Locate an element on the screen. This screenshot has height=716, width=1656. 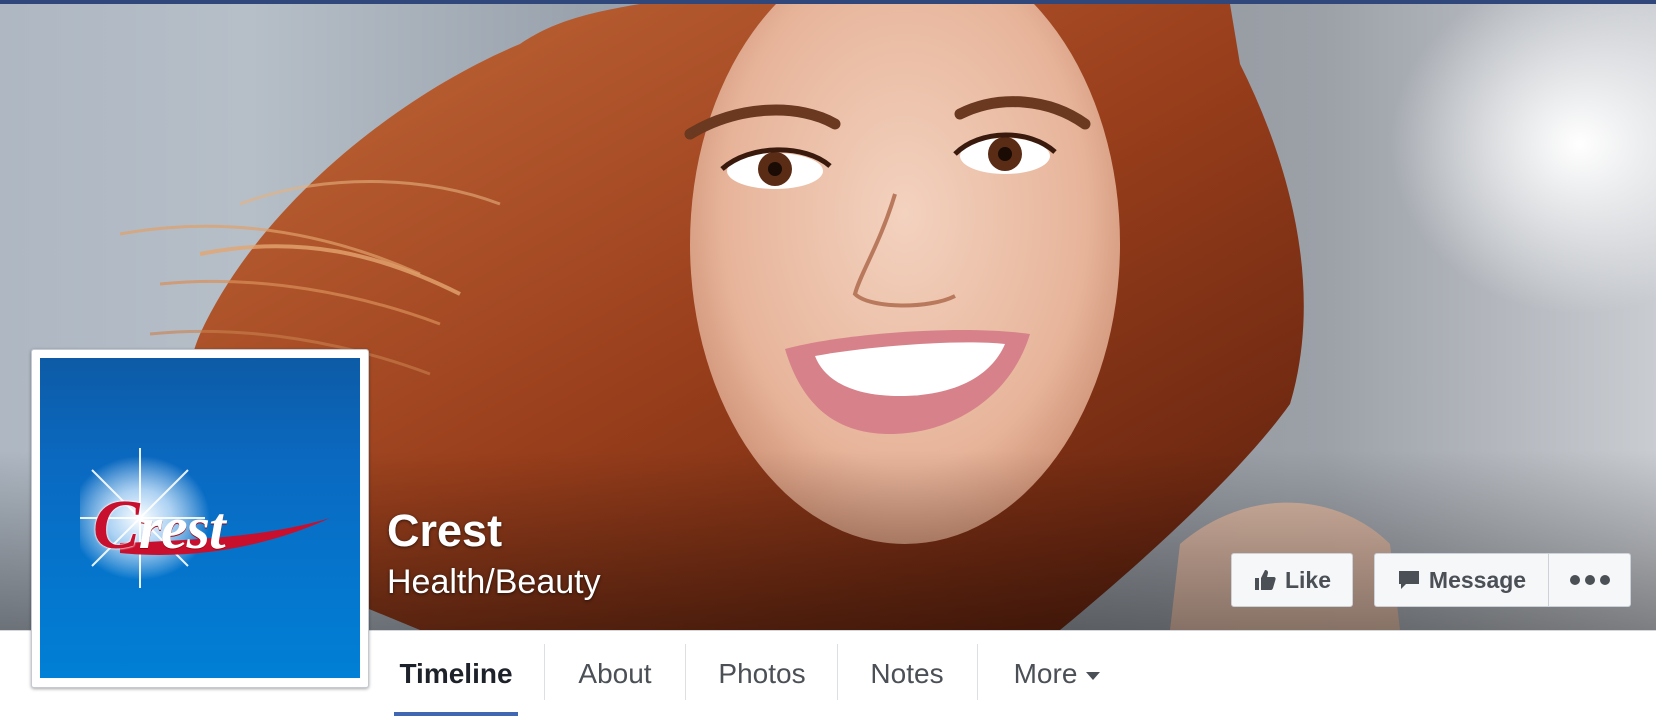
profile-picture-frame: Crest is located at coordinates (200, 518).